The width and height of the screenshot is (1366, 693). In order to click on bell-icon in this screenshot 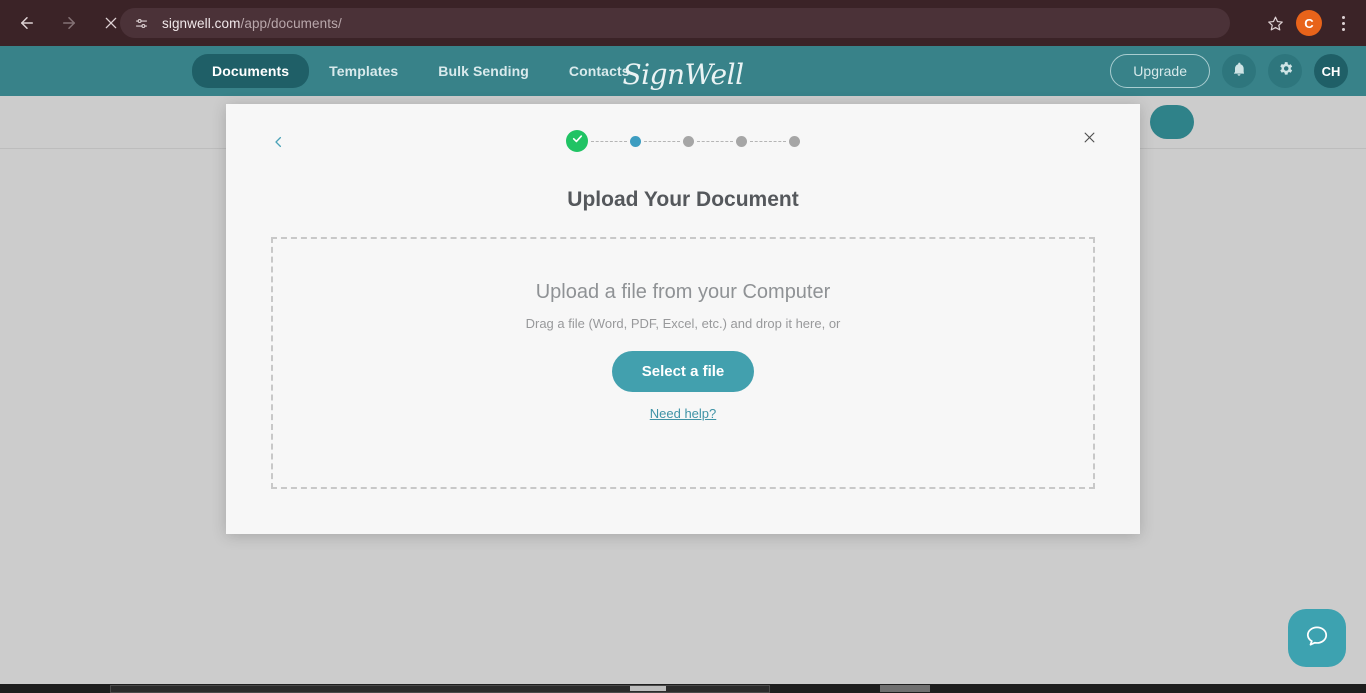, I will do `click(1239, 71)`.